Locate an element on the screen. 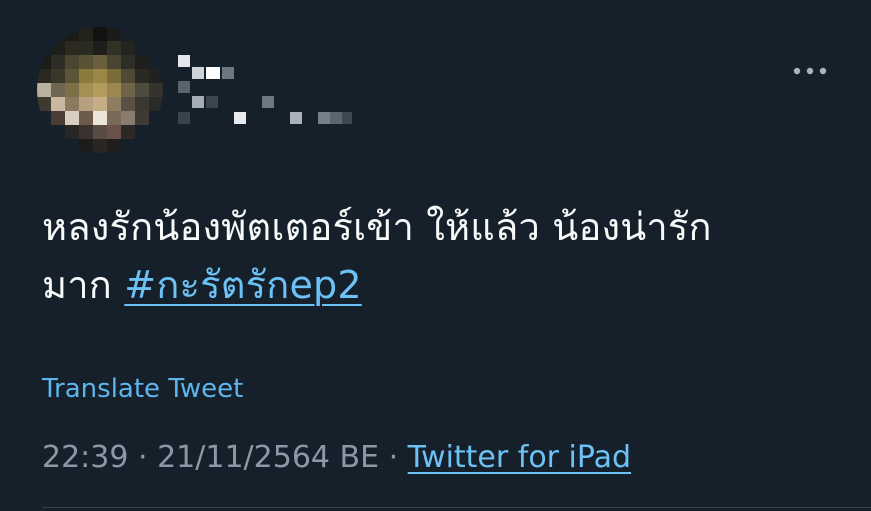 This screenshot has height=511, width=871. tweet-source-link: Twitter for iPad is located at coordinates (519, 457).